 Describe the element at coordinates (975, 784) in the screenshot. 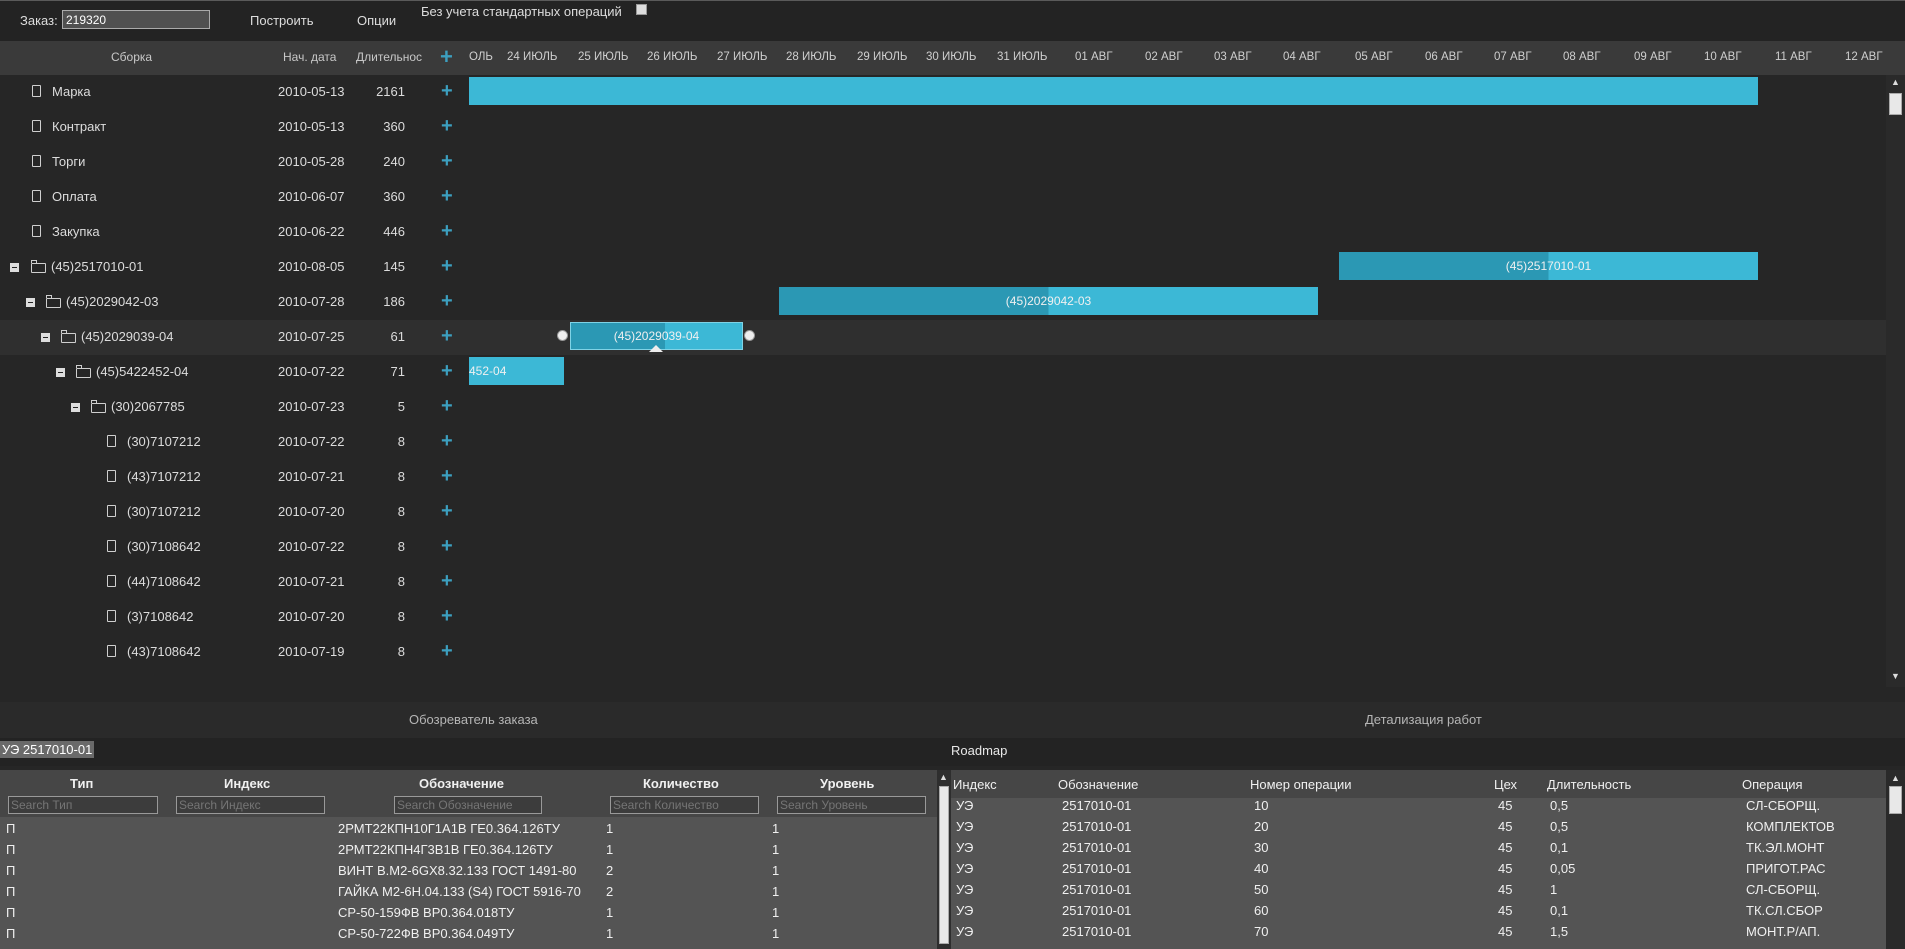

I see `col-op-index: Индекс` at that location.